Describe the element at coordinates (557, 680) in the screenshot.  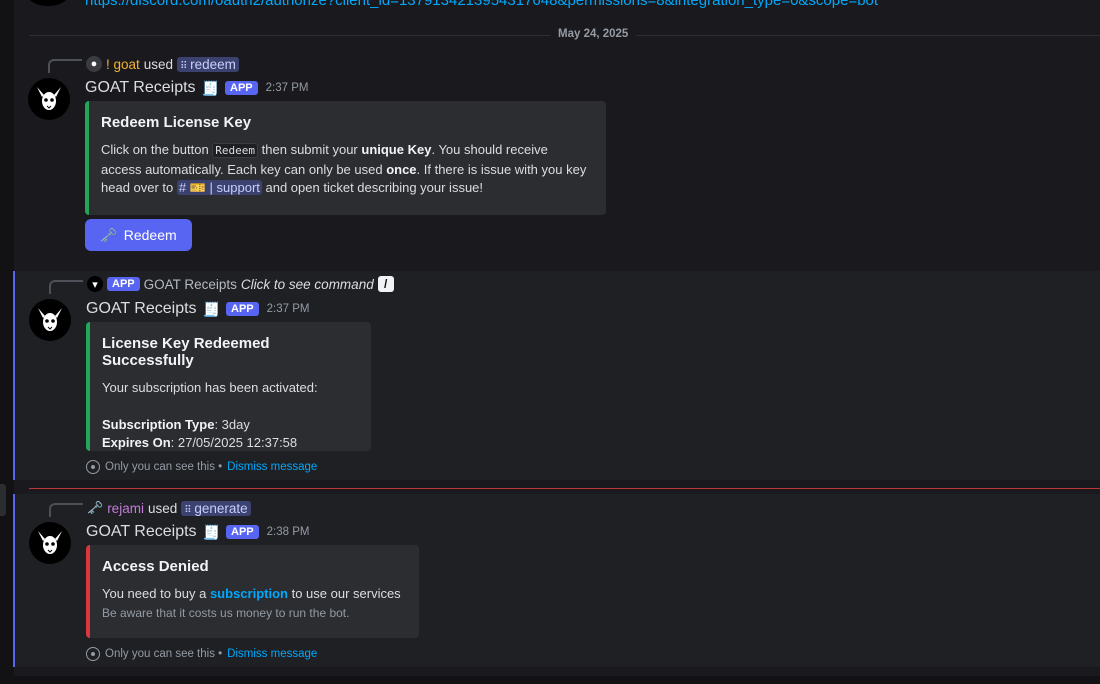
I see `bottom-bar` at that location.